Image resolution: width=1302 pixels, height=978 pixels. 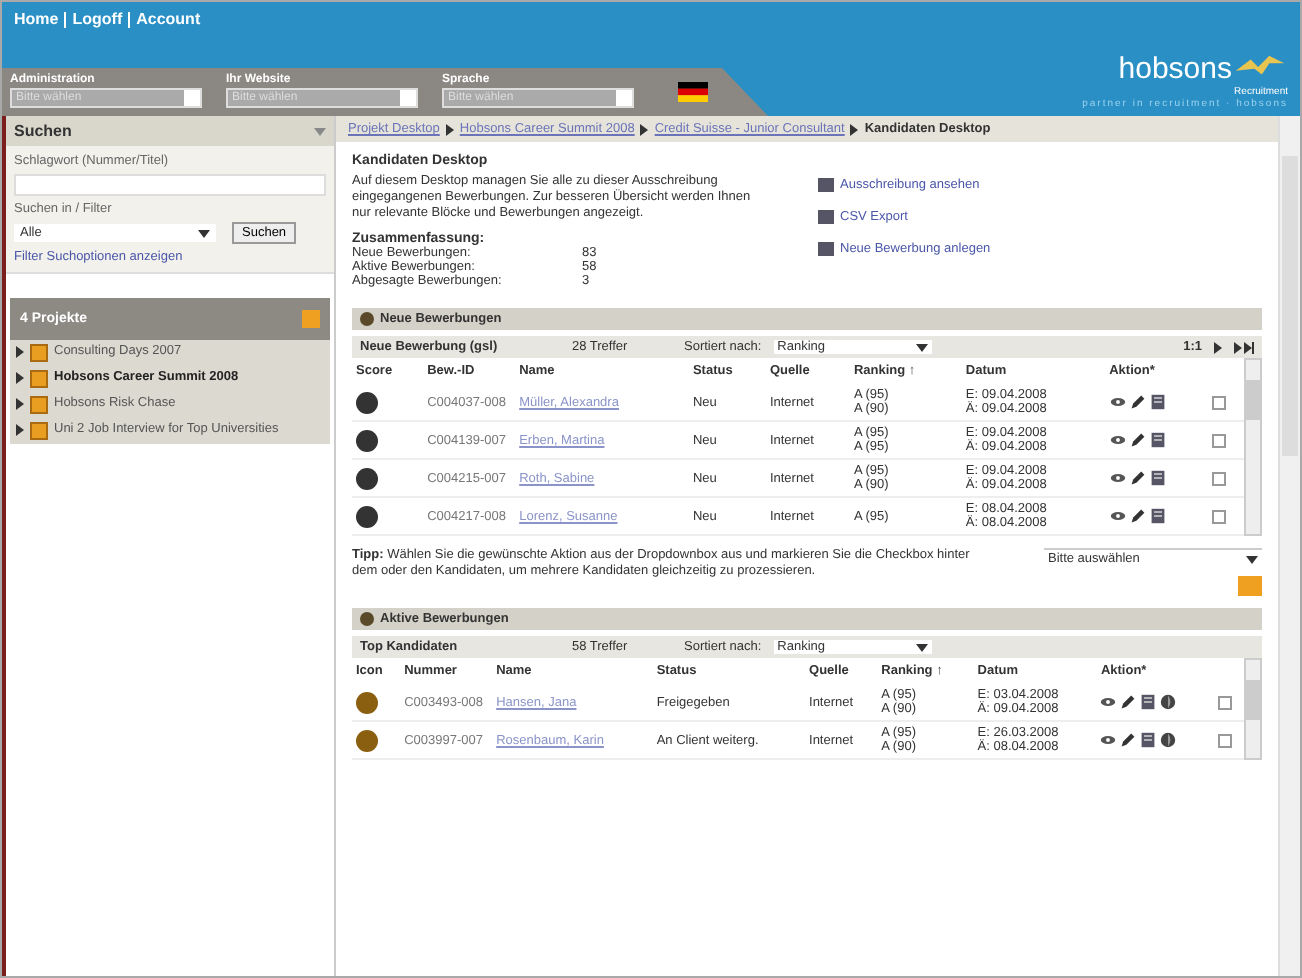 What do you see at coordinates (1289, 546) in the screenshot?
I see `page-scrollbar` at bounding box center [1289, 546].